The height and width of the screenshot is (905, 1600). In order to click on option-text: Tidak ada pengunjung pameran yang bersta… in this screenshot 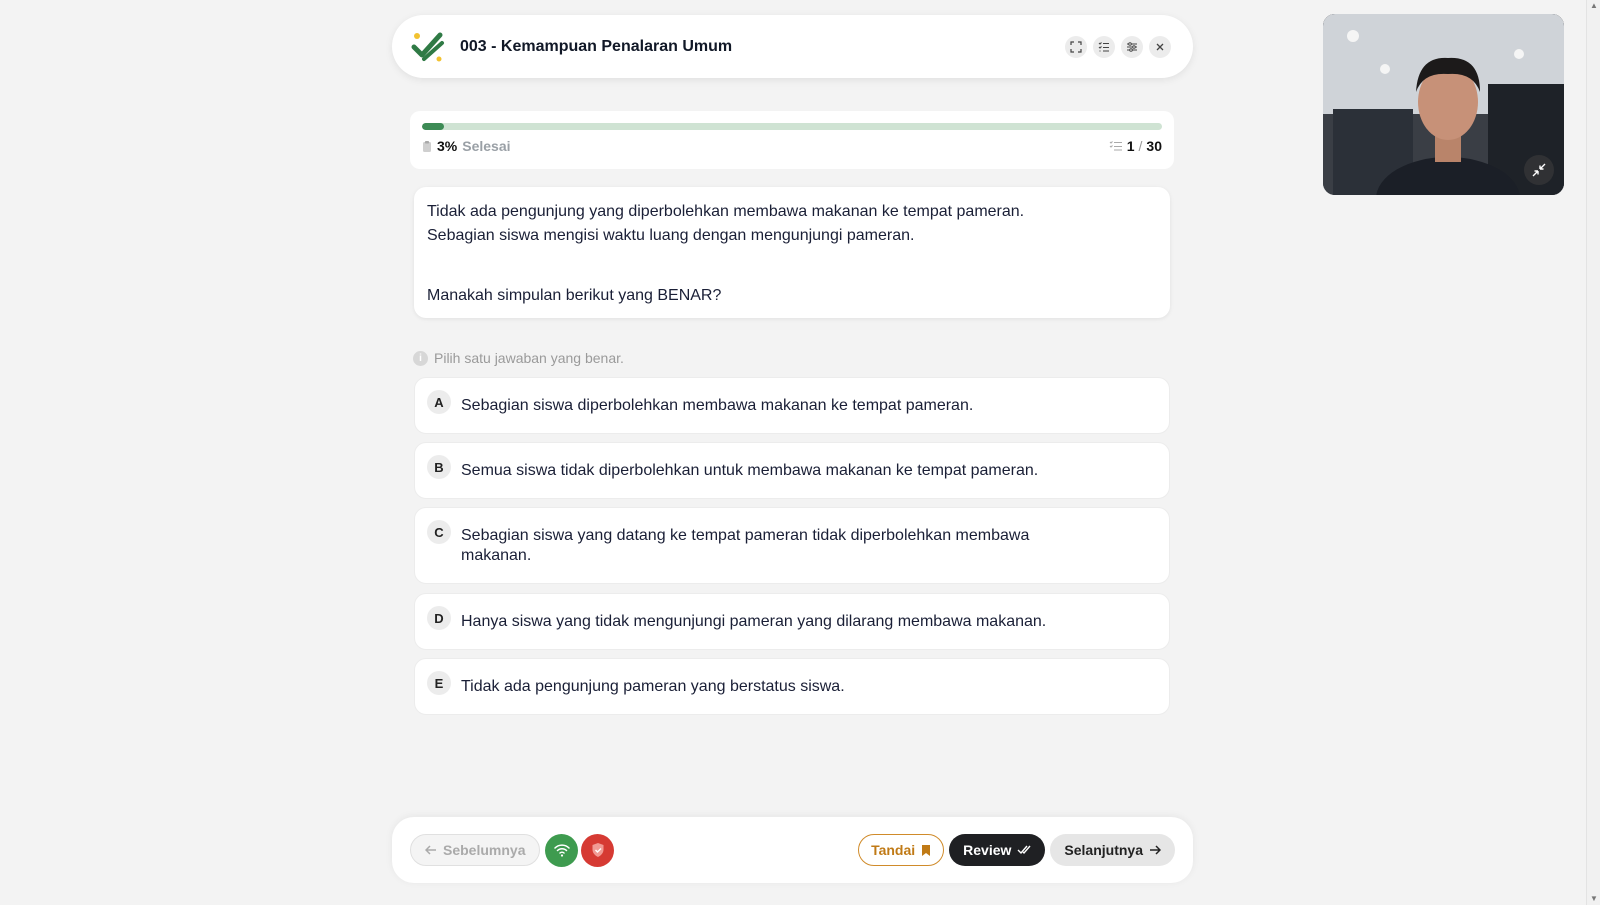, I will do `click(653, 686)`.